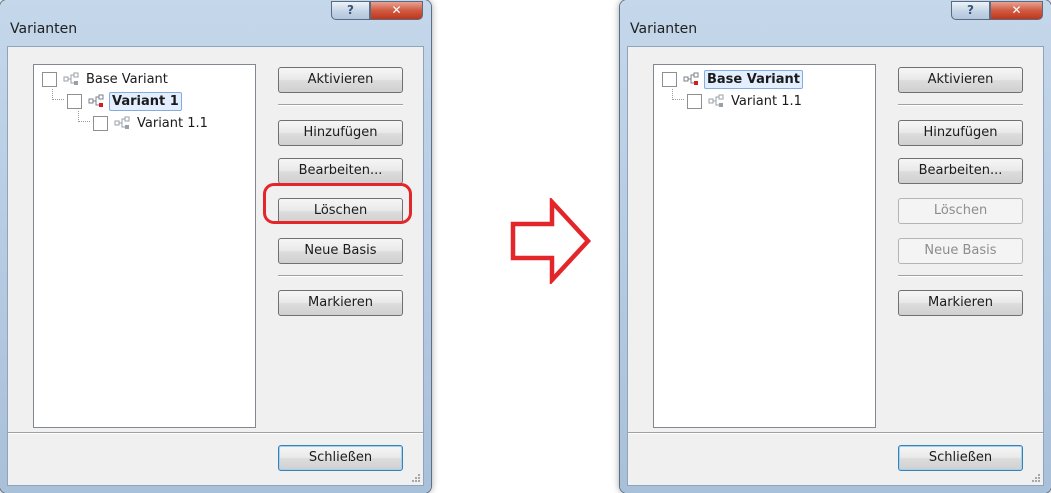 Image resolution: width=1051 pixels, height=493 pixels. Describe the element at coordinates (145, 101) in the screenshot. I see `tree-node-label-selected: Variant 1` at that location.